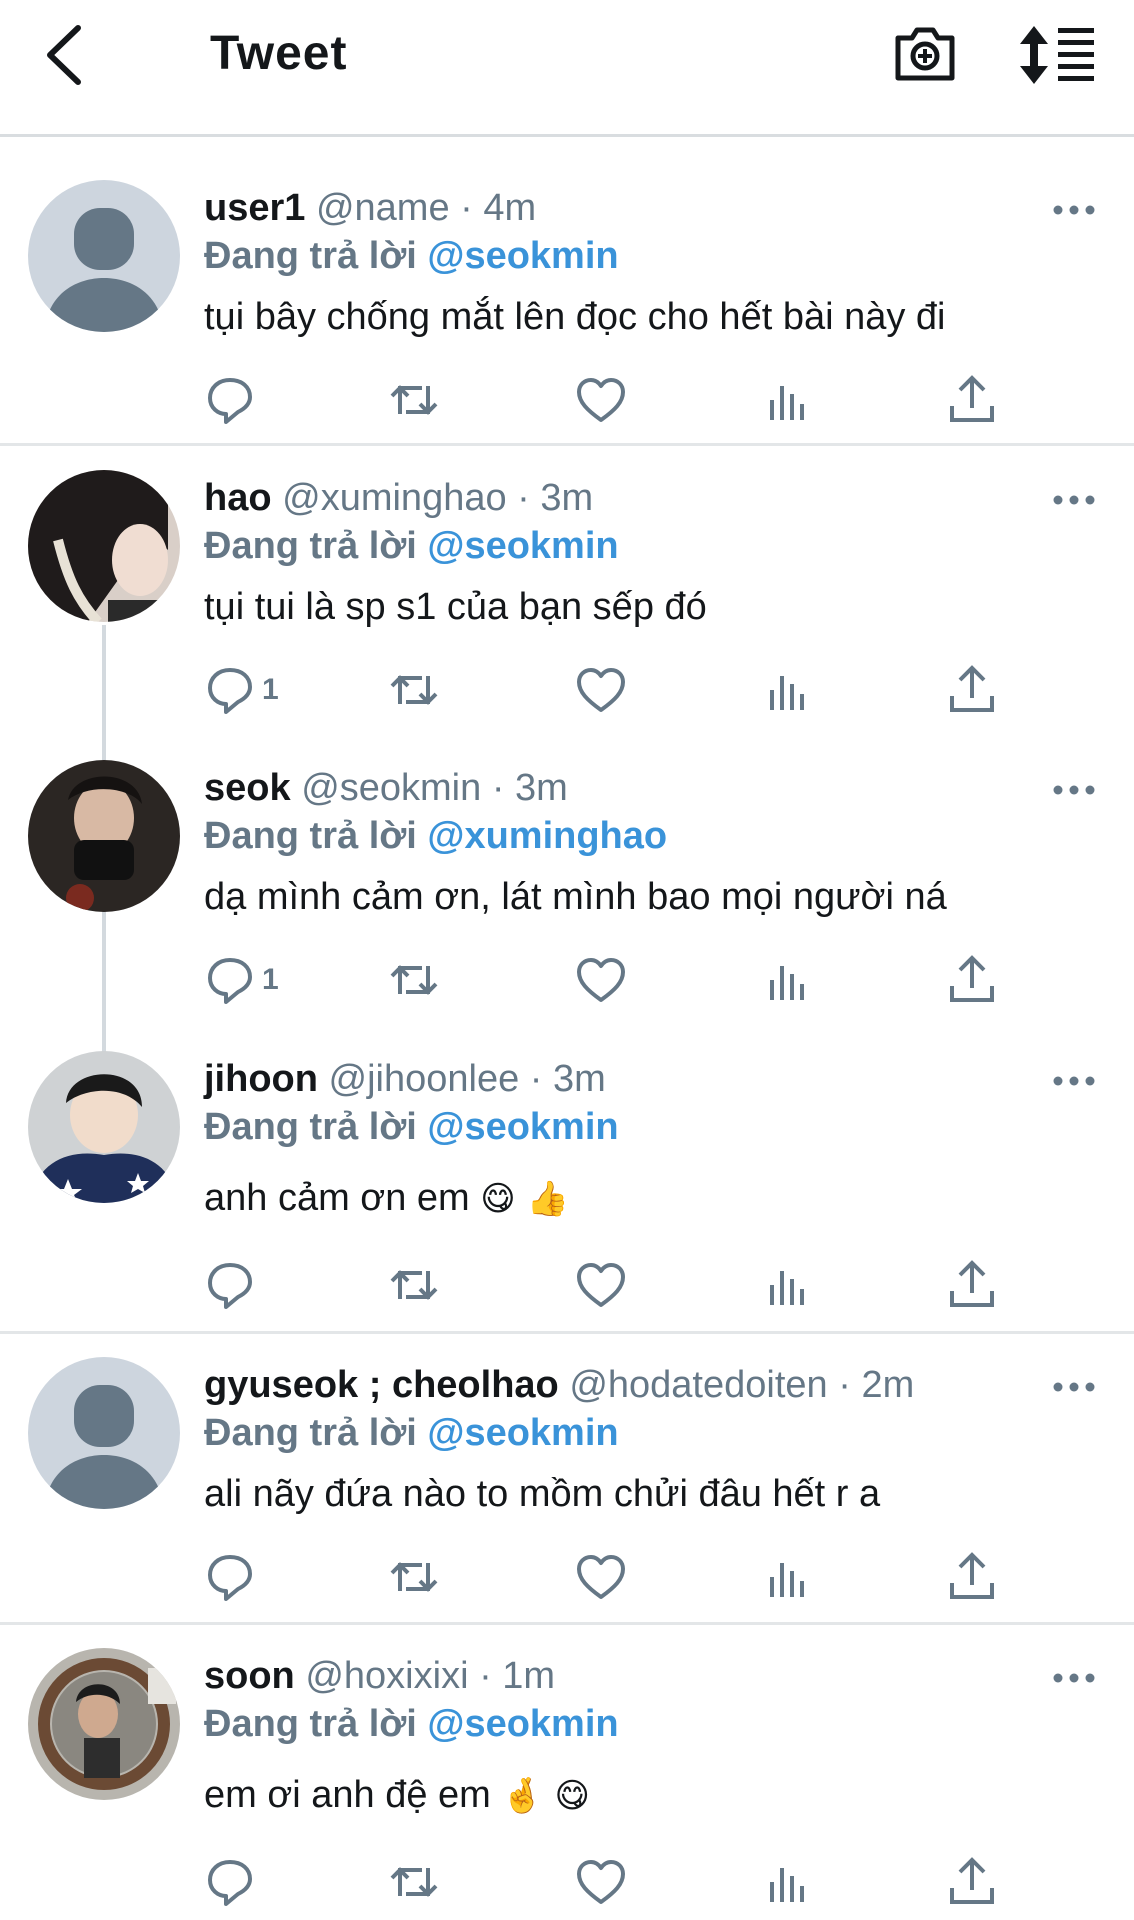 This screenshot has height=1920, width=1134. I want to click on handle: @hodatedoiten, so click(698, 1385).